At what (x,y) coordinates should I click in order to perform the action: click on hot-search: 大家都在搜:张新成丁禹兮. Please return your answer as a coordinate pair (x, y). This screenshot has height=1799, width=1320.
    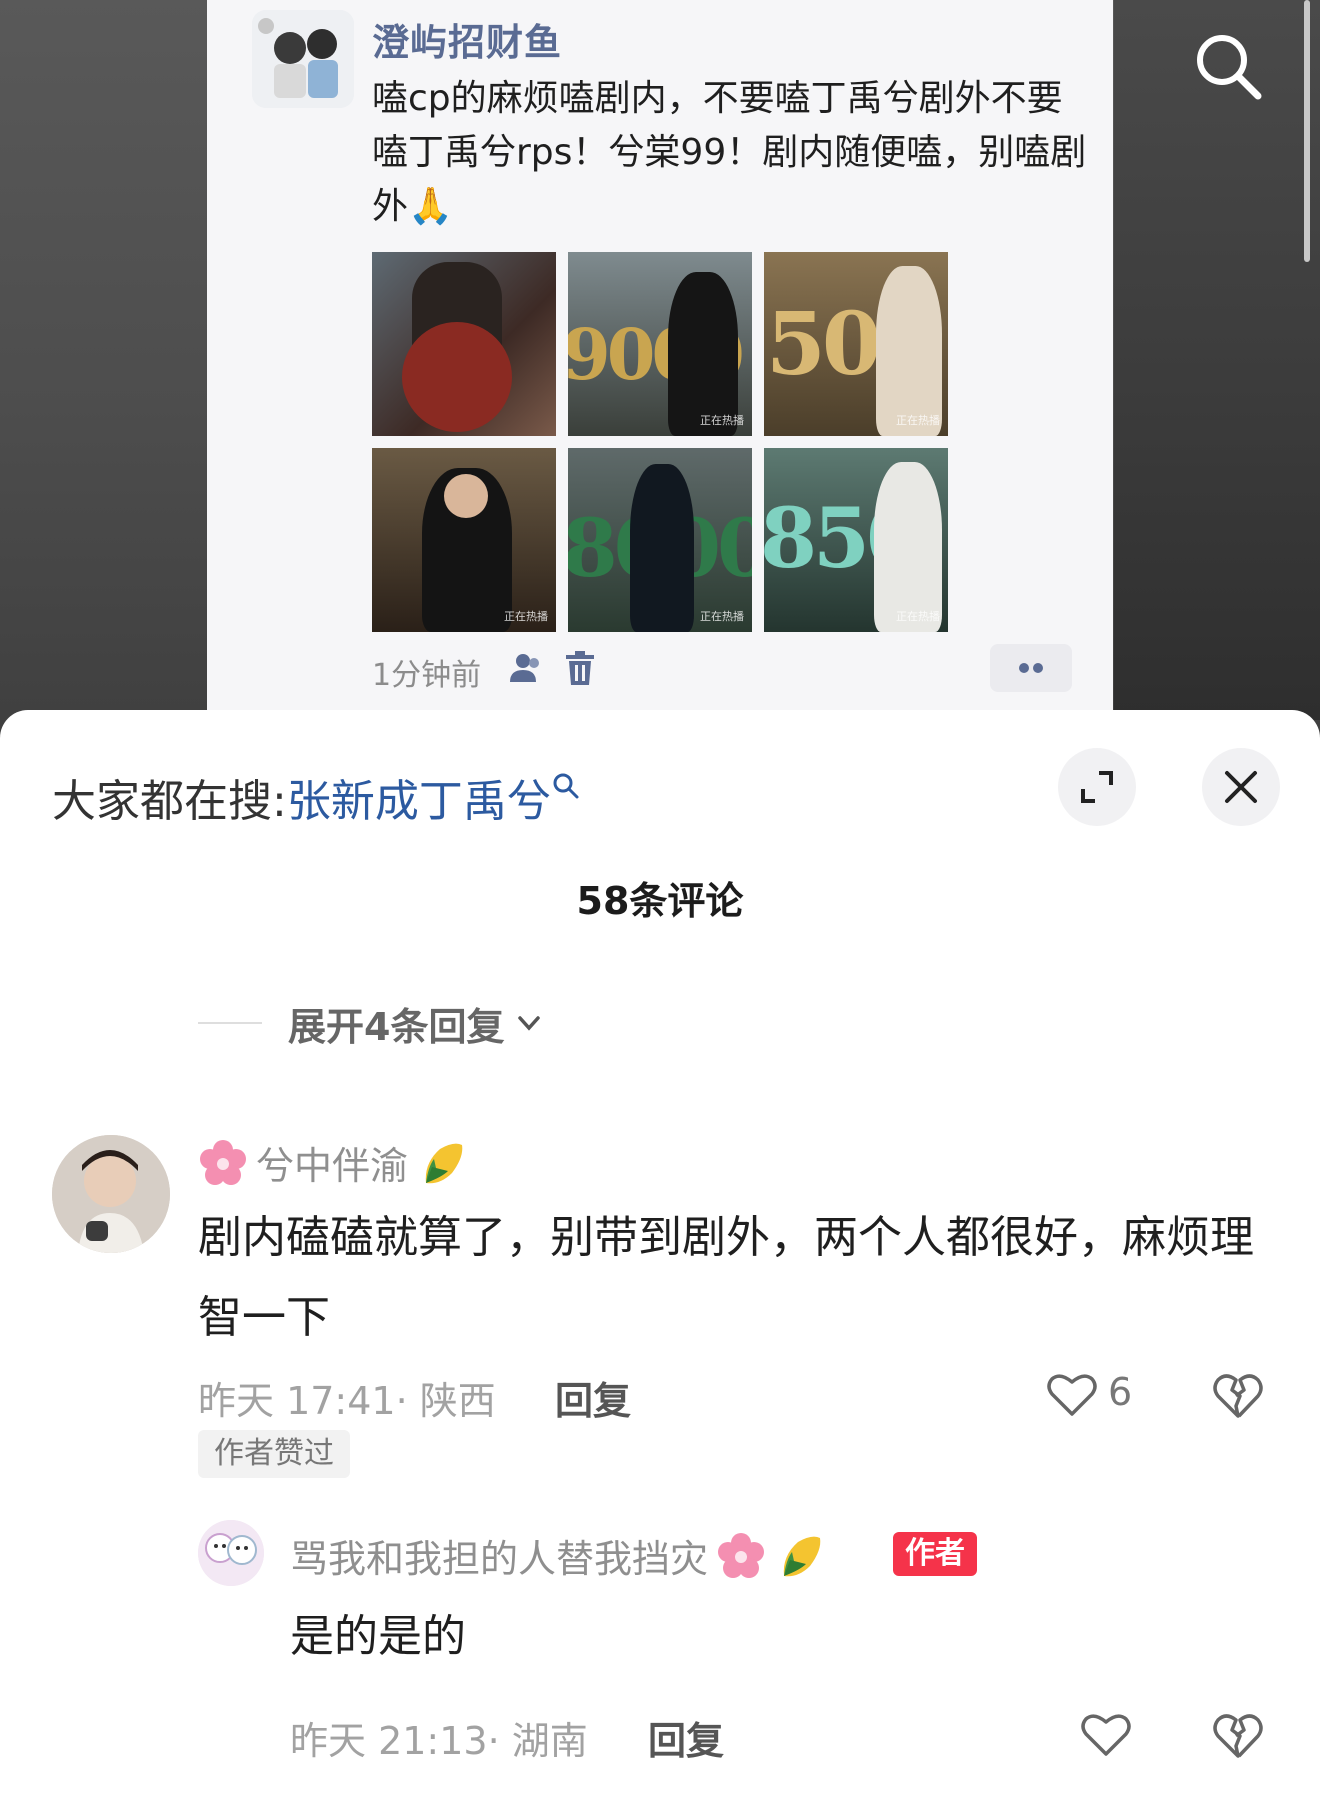
    Looking at the image, I should click on (316, 797).